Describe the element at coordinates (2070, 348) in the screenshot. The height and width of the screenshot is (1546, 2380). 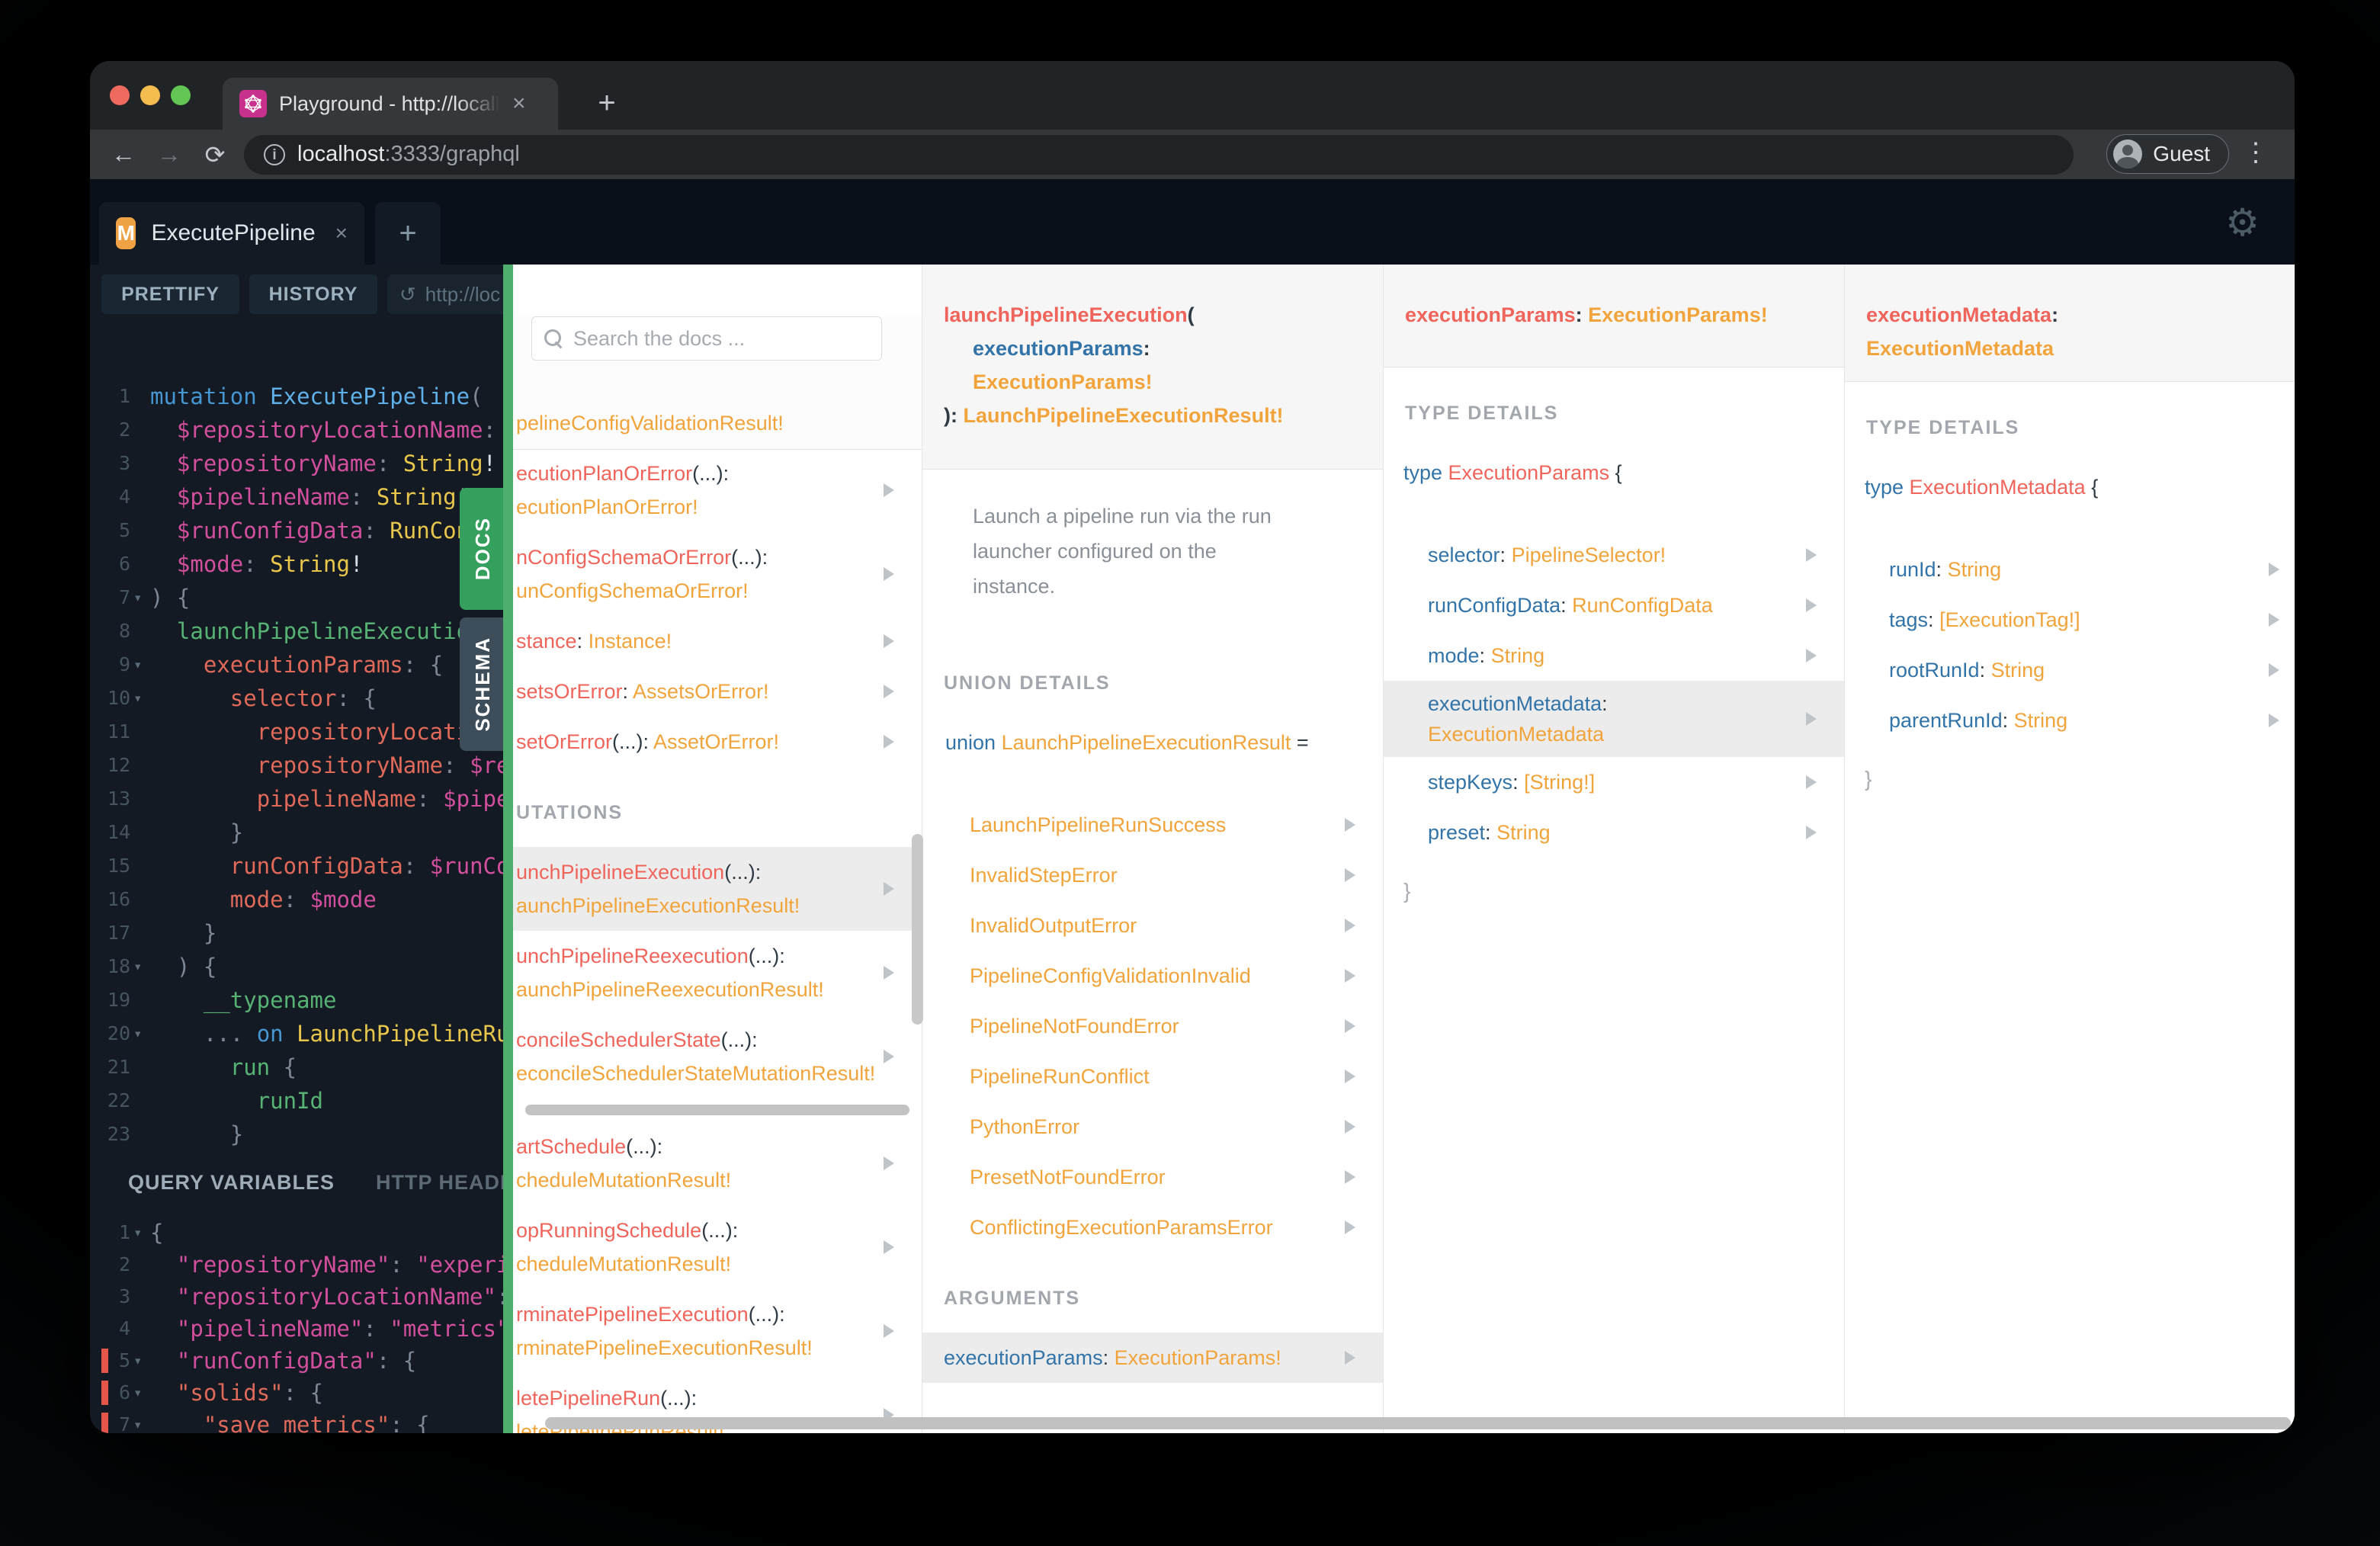
I see `doc-row: ExecutionMetadata` at that location.